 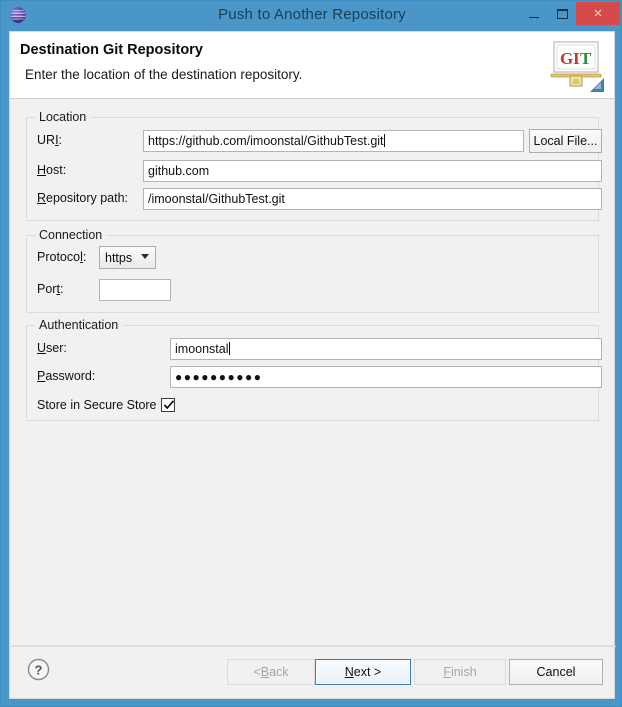 I want to click on checkmark-icon, so click(x=169, y=405).